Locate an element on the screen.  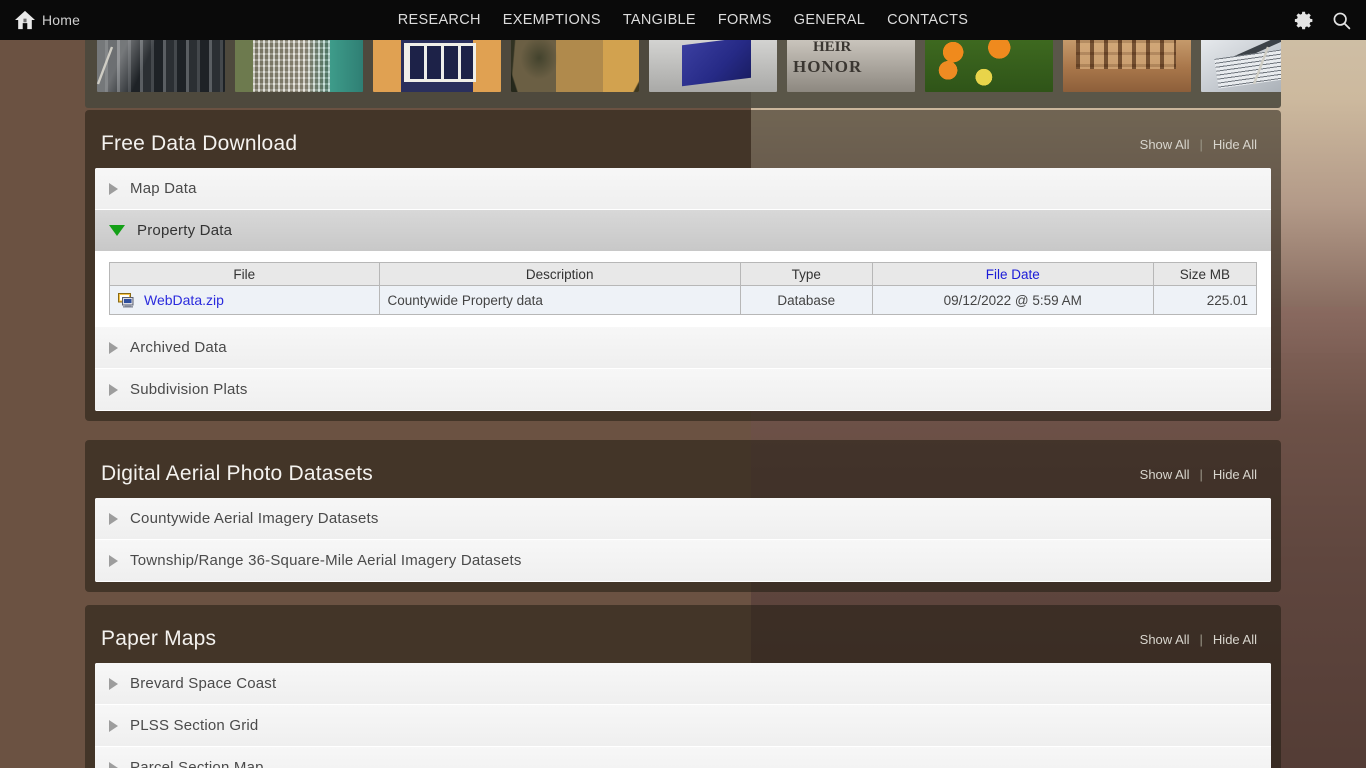
table-header-row: File Description Type File Date Size MB is located at coordinates (683, 274).